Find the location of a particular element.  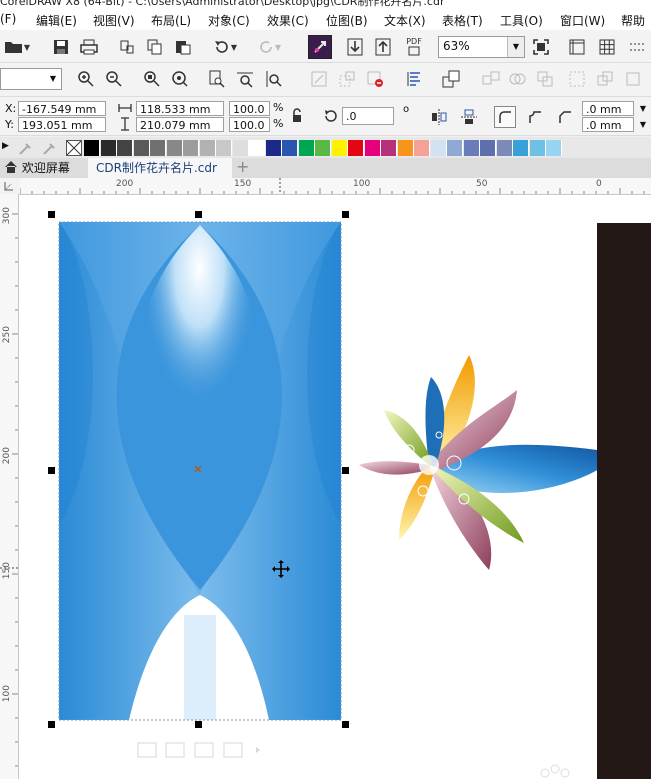

guidelines-icon is located at coordinates (637, 47).